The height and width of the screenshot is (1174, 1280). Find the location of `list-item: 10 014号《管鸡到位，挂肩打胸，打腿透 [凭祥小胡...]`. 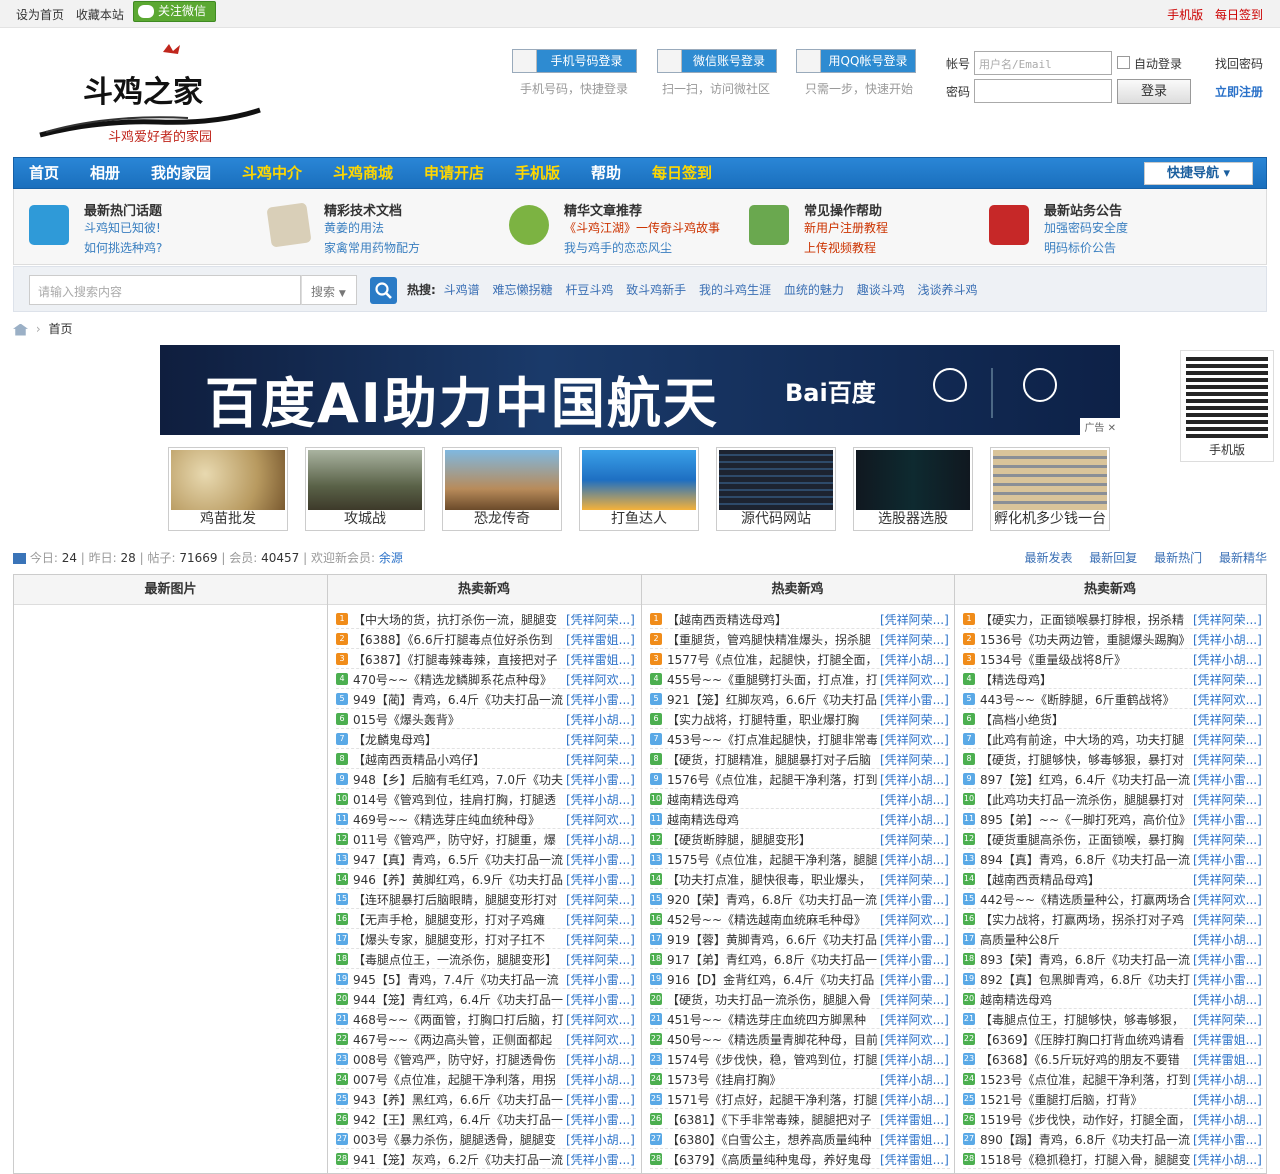

list-item: 10 014号《管鸡到位，挂肩打胸，打腿透 [凭祥小胡...] is located at coordinates (486, 799).